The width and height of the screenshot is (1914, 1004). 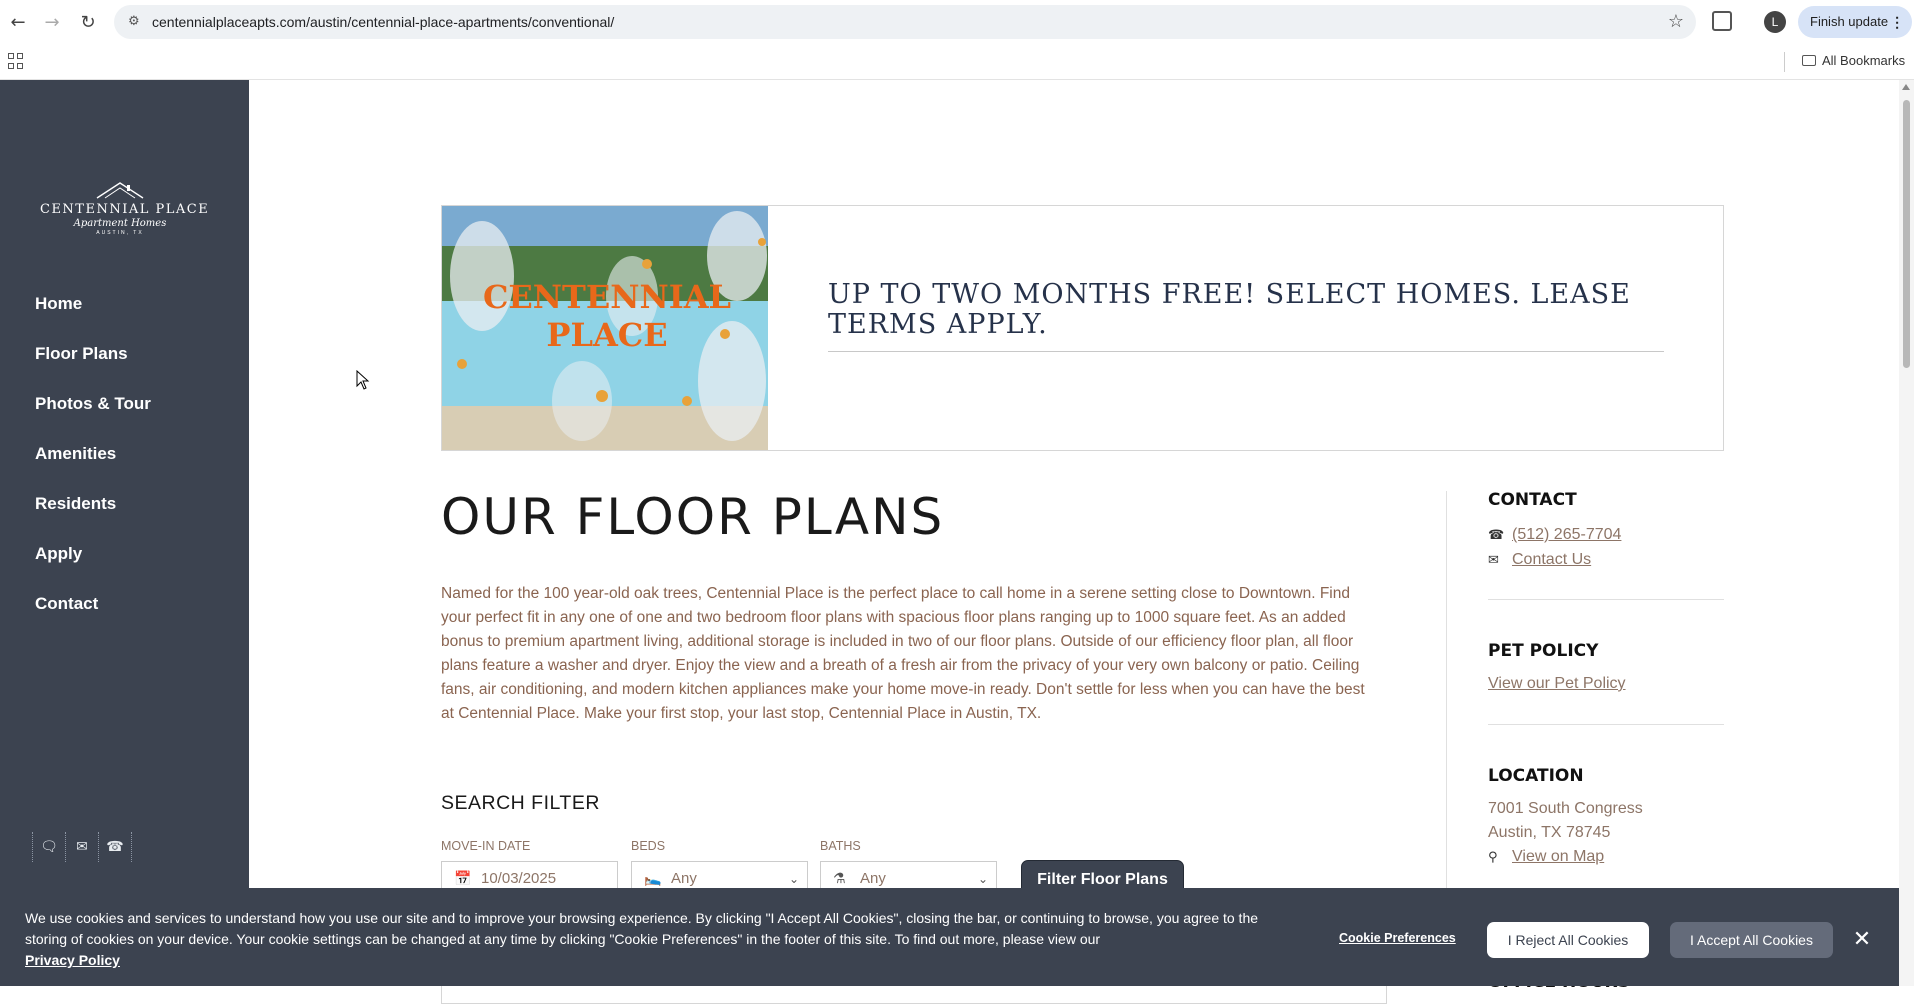 I want to click on sidebar-item-contact: Contact, so click(x=93, y=619).